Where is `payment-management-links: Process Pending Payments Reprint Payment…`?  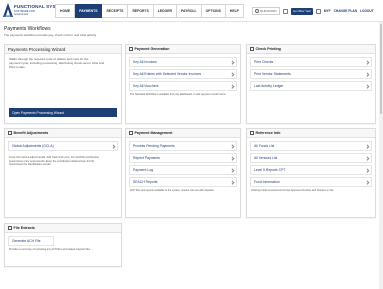 payment-management-links: Process Pending Payments Reprint Payment… is located at coordinates (183, 162).